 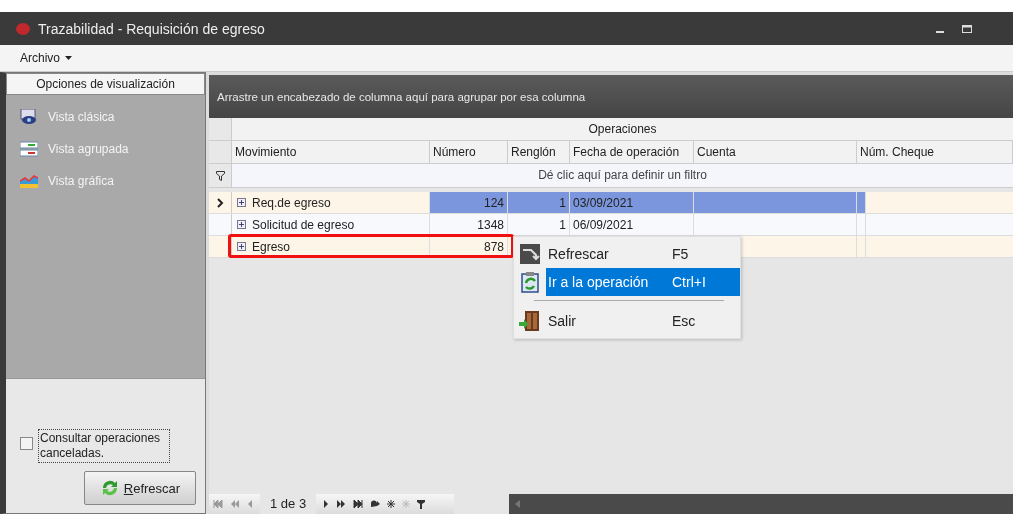 What do you see at coordinates (401, 96) in the screenshot?
I see `group-by-hint: Arrastre un encabezado de columna aquí para agrupar por esa columna` at bounding box center [401, 96].